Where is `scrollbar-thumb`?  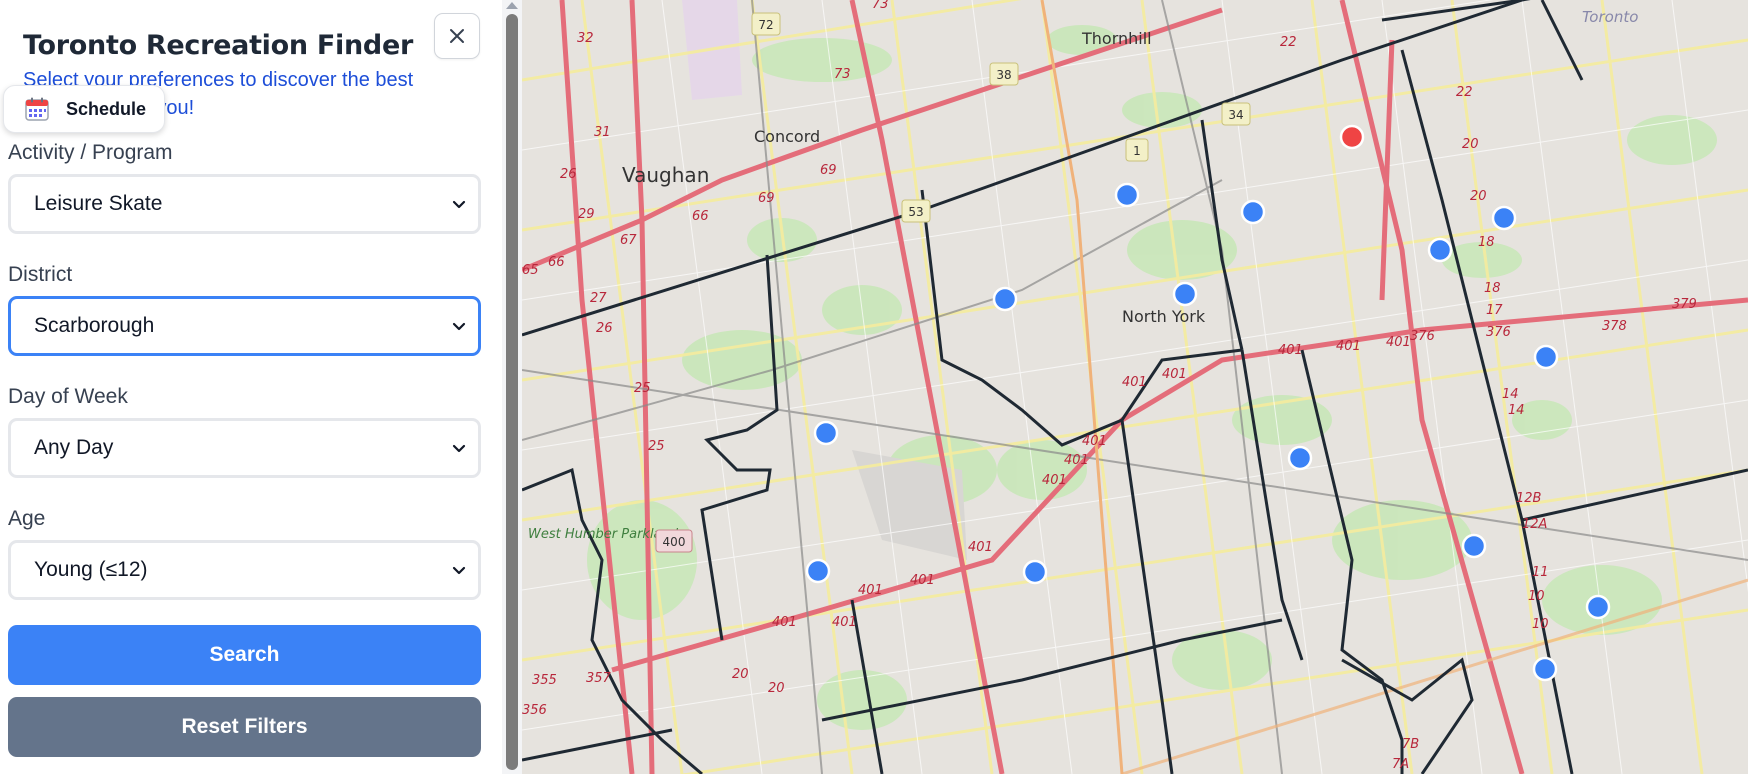 scrollbar-thumb is located at coordinates (512, 392).